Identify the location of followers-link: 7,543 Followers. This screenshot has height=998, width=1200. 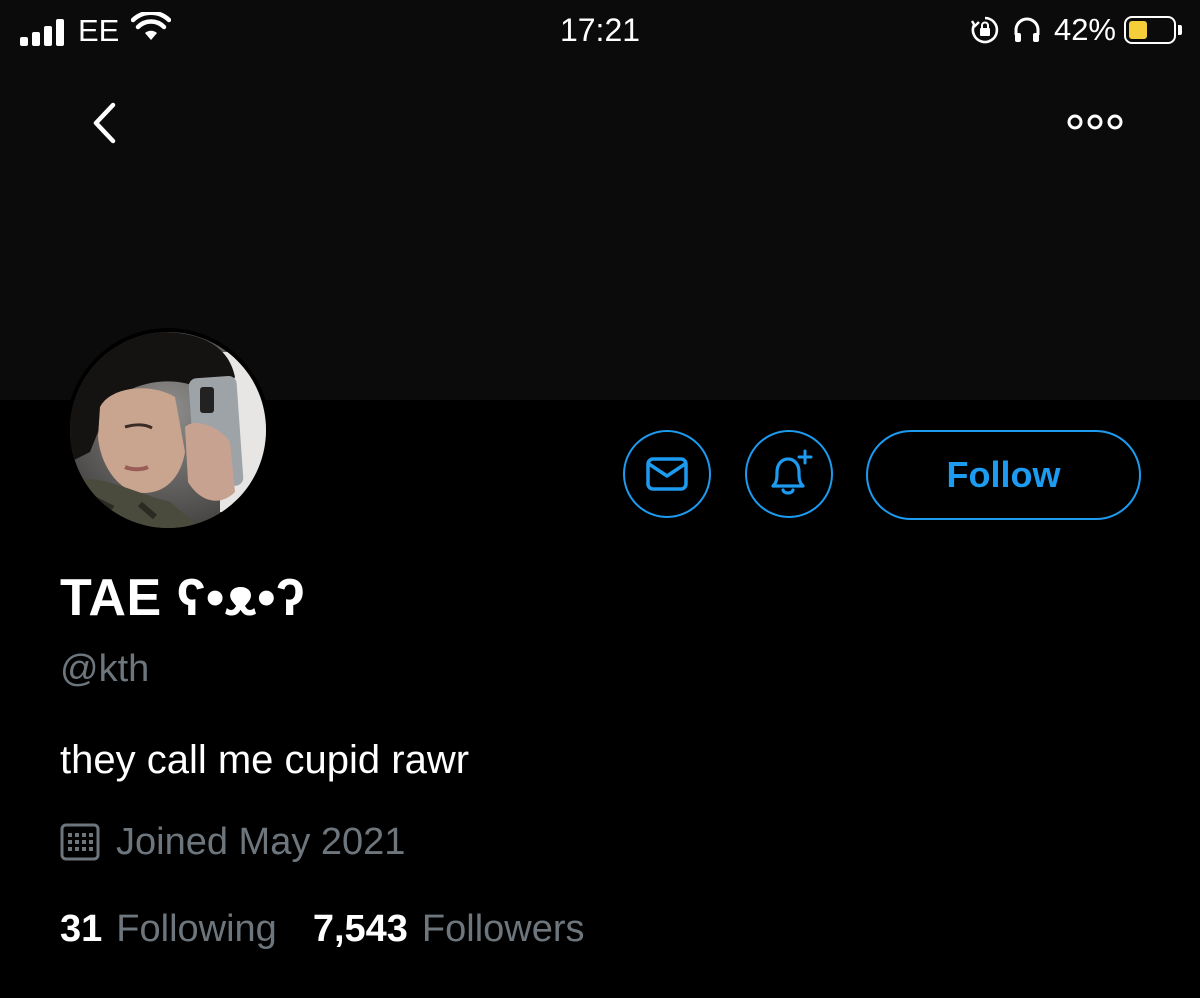
(449, 929).